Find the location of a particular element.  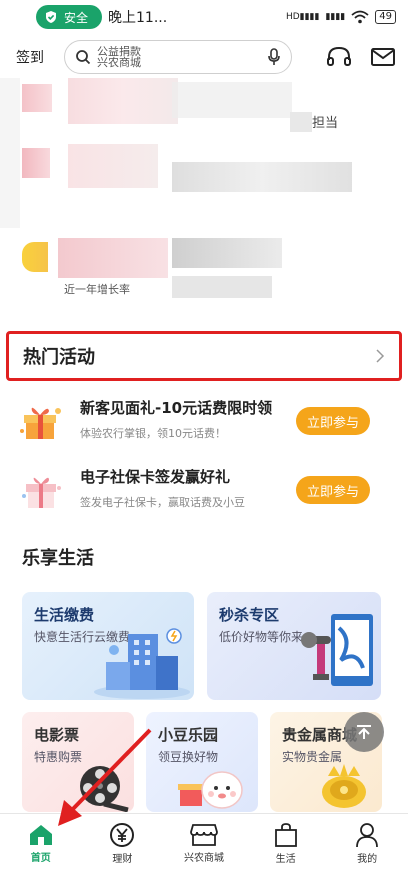

user-icon is located at coordinates (367, 835).